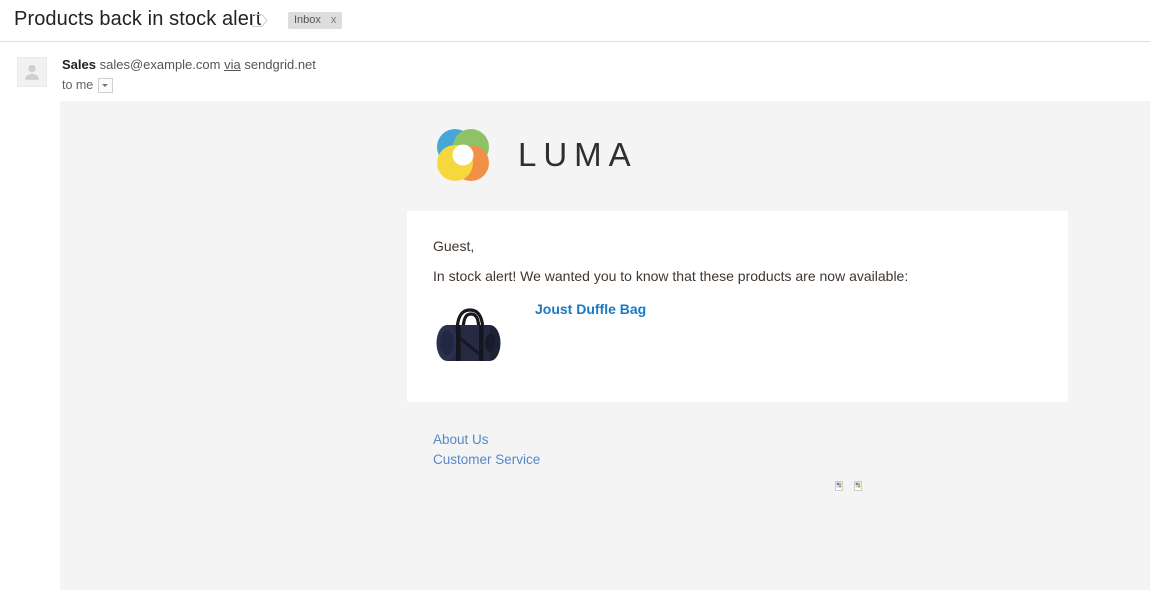  Describe the element at coordinates (334, 20) in the screenshot. I see `remove-label-button: x` at that location.